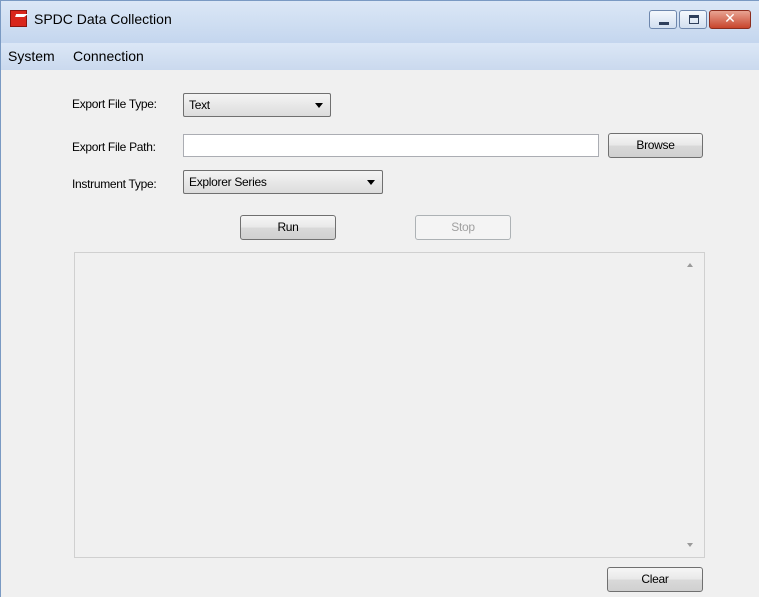 The width and height of the screenshot is (759, 597). I want to click on instrument-type-label: Instrument Type:, so click(114, 184).